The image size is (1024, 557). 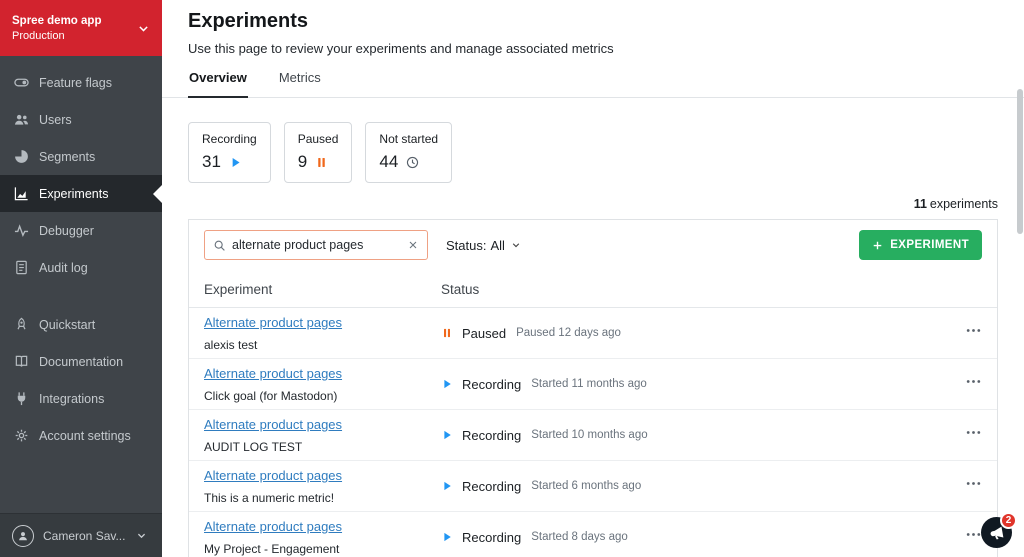 What do you see at coordinates (272, 549) in the screenshot?
I see `experiment-subtitle: My Project - Engagement` at bounding box center [272, 549].